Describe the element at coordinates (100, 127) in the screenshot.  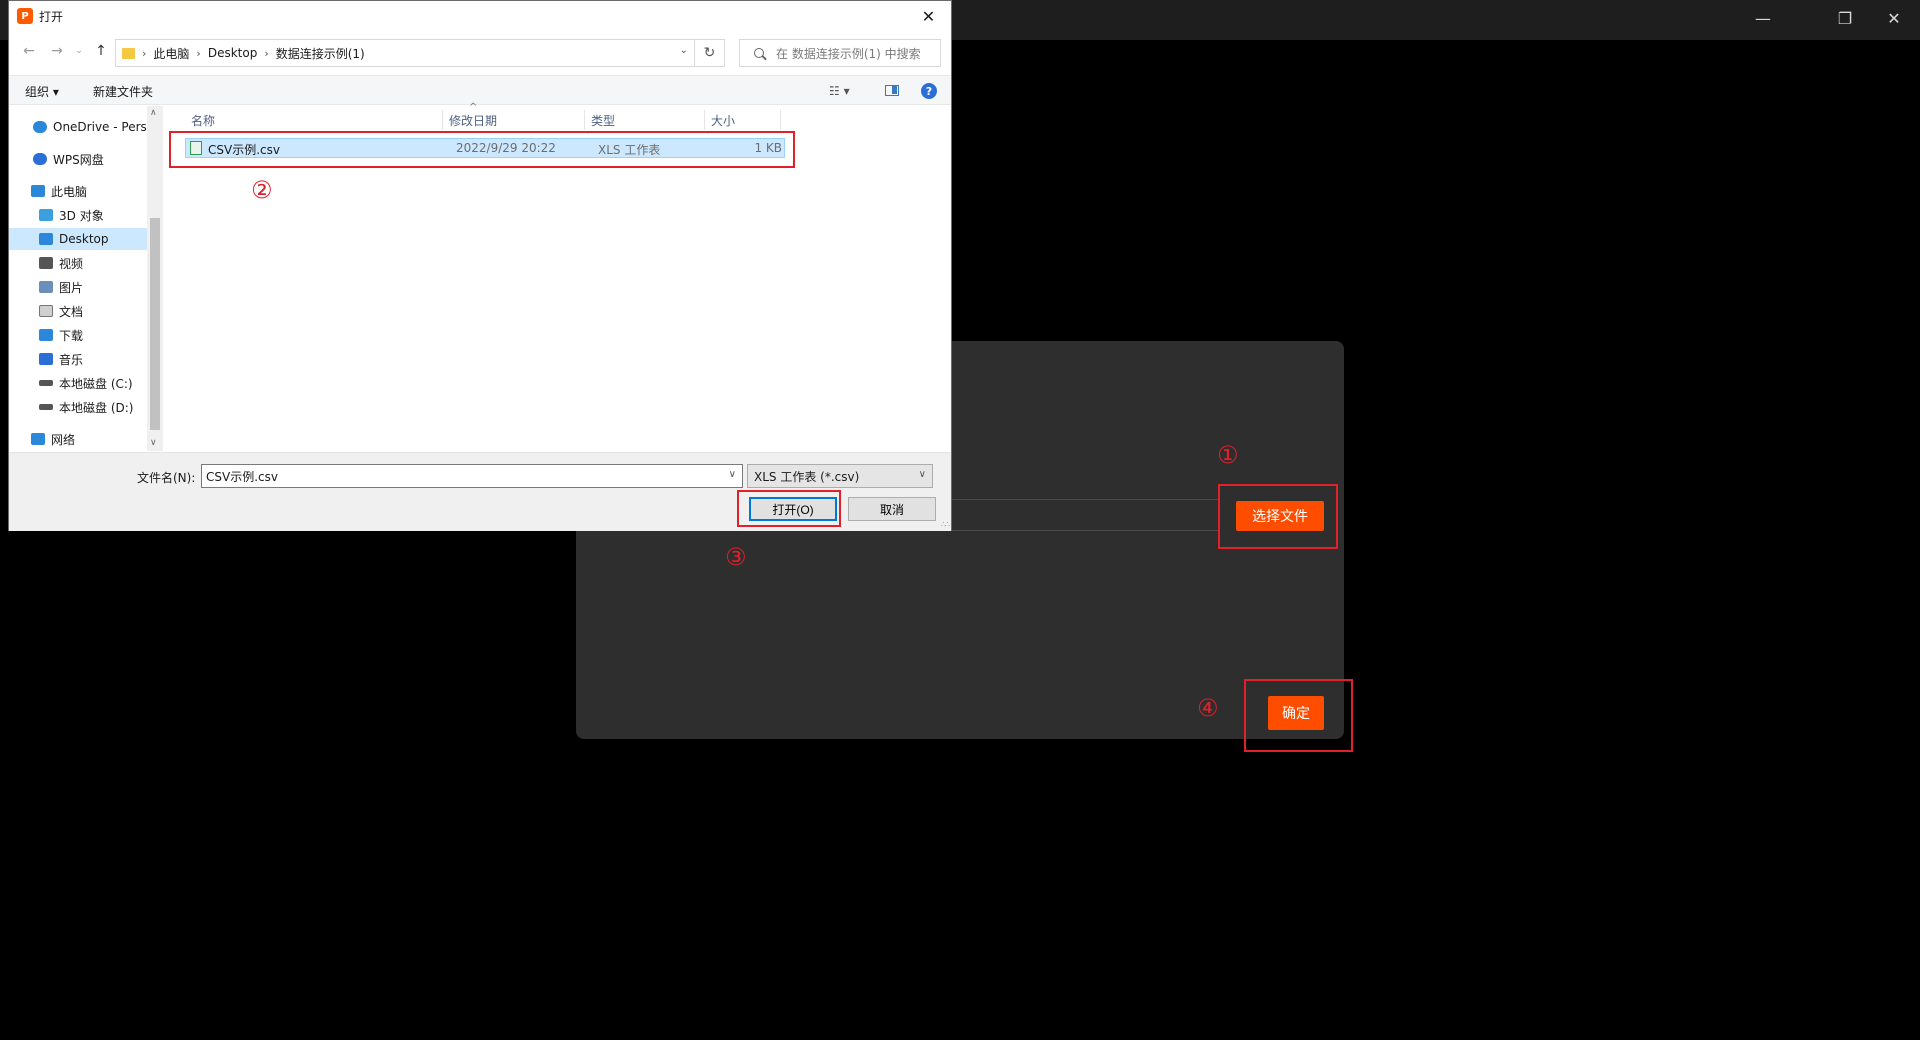
I see `sidebar-item-label: OneDrive - Perso` at that location.